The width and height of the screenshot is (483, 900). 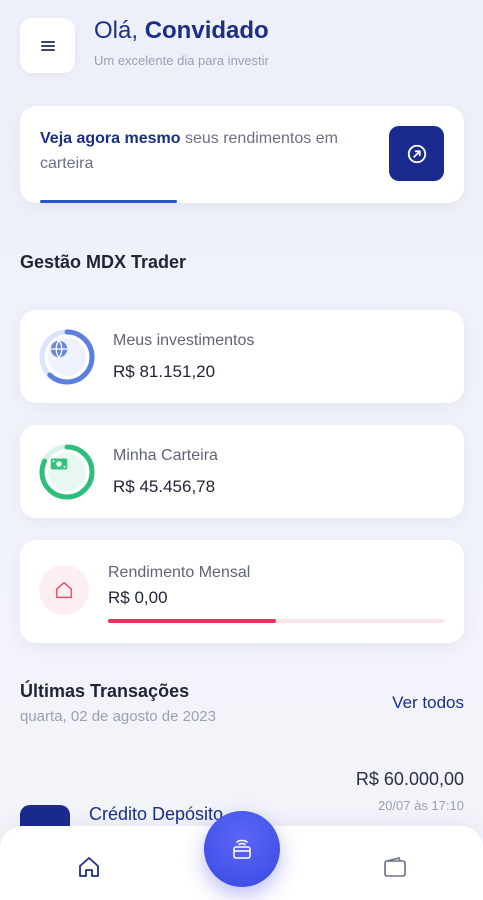 I want to click on pay-fab-button, so click(x=242, y=849).